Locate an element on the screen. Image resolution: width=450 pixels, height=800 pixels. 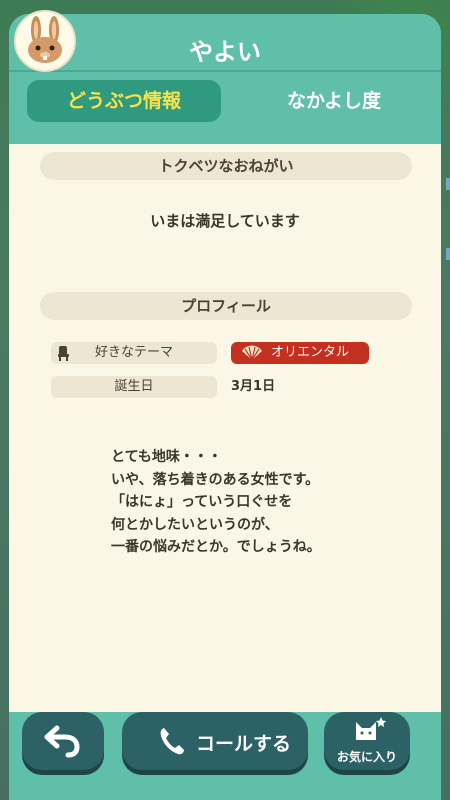
villager-avatar is located at coordinates (45, 41).